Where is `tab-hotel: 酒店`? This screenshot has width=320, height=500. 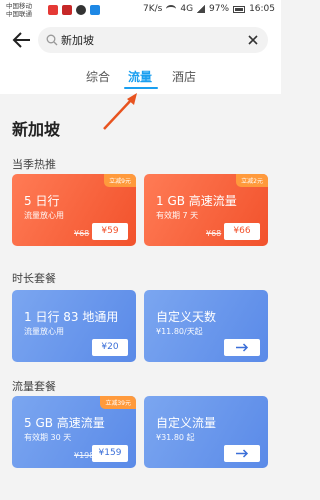
tab-hotel: 酒店 is located at coordinates (184, 76).